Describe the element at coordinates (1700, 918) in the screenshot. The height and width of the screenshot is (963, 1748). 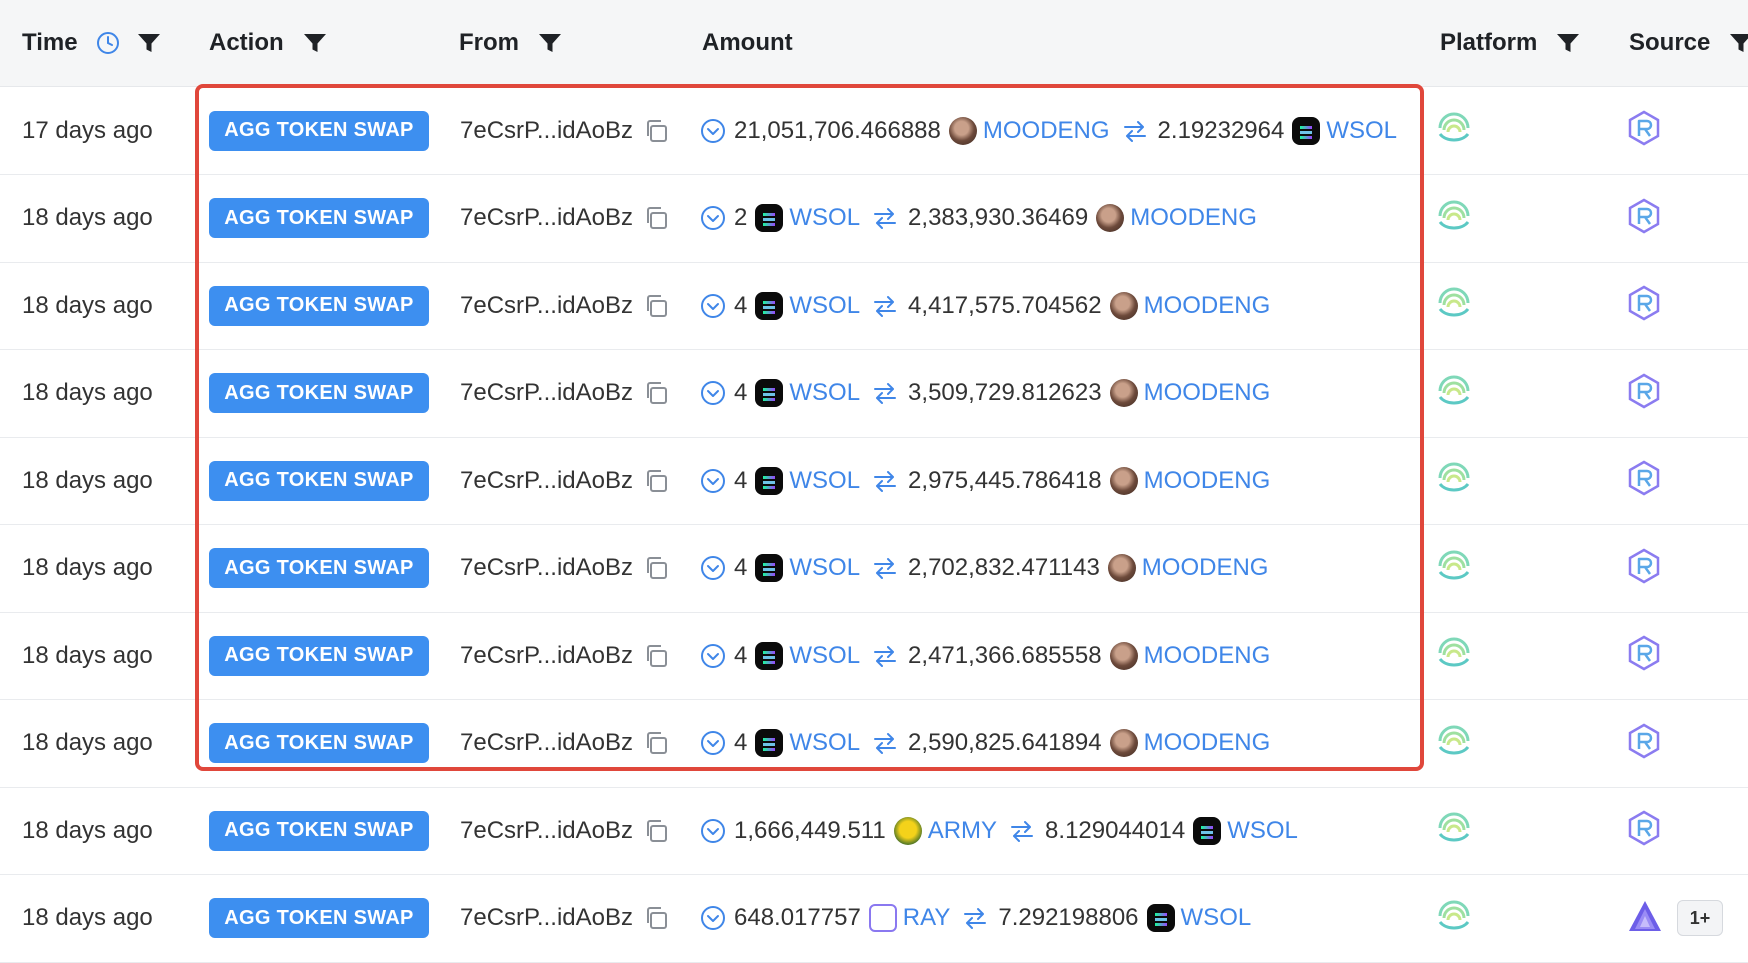
I see `more-sources-badge: 1+` at that location.